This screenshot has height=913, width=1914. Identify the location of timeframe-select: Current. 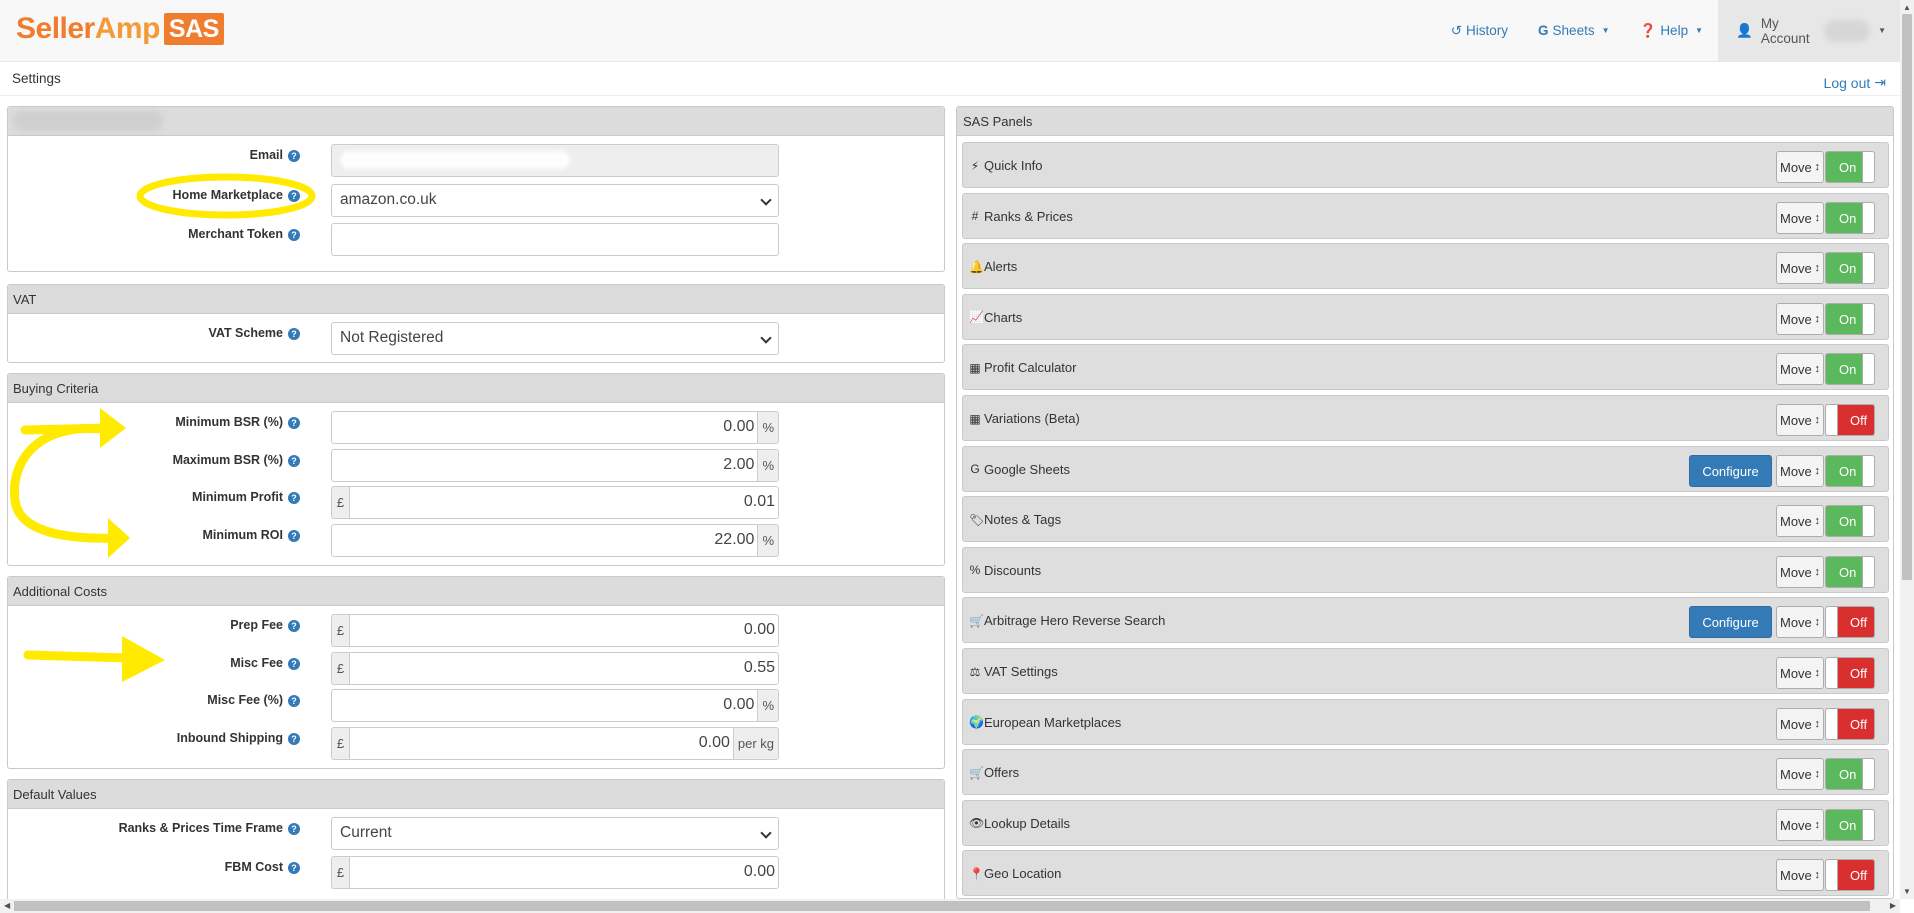
(555, 833).